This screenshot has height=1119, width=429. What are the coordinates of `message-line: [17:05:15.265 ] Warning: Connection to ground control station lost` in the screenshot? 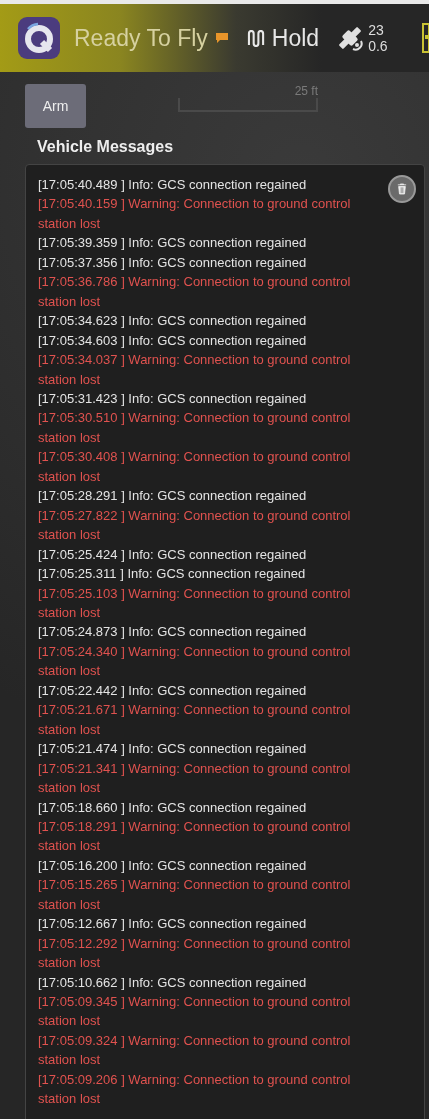 It's located at (195, 895).